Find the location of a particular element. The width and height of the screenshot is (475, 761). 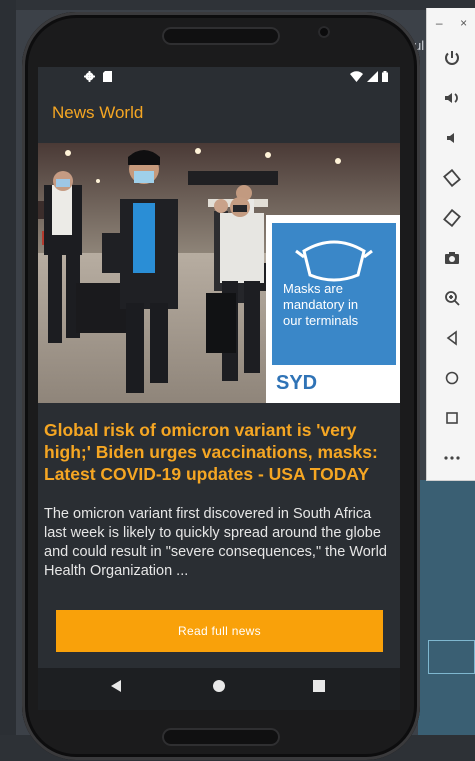

app-title: News World is located at coordinates (98, 112).